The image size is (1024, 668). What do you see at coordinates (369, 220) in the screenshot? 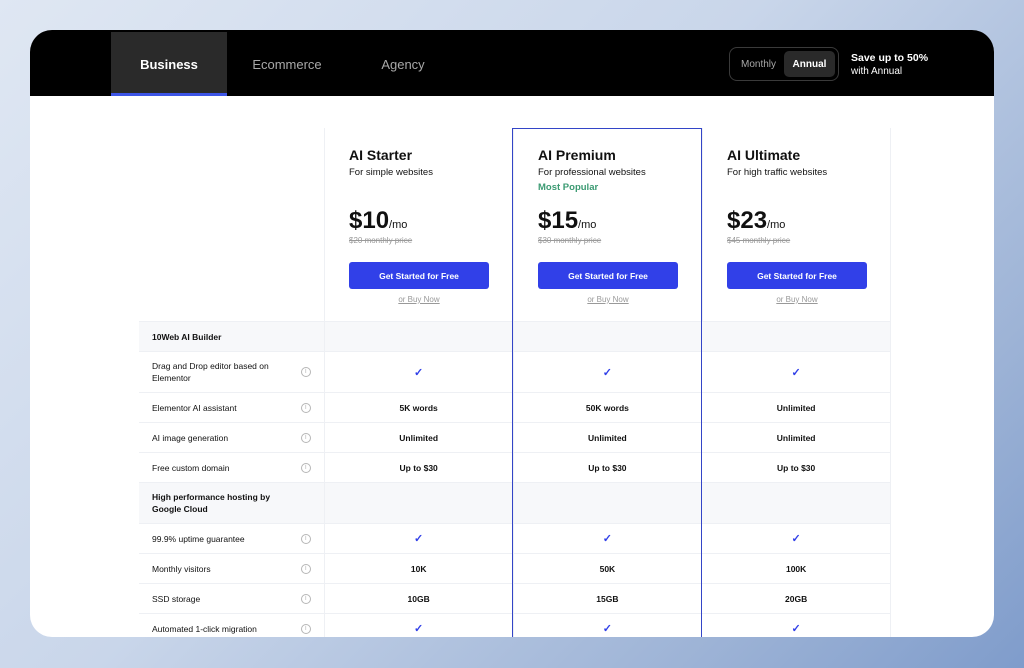
I see `price-amount: $10` at bounding box center [369, 220].